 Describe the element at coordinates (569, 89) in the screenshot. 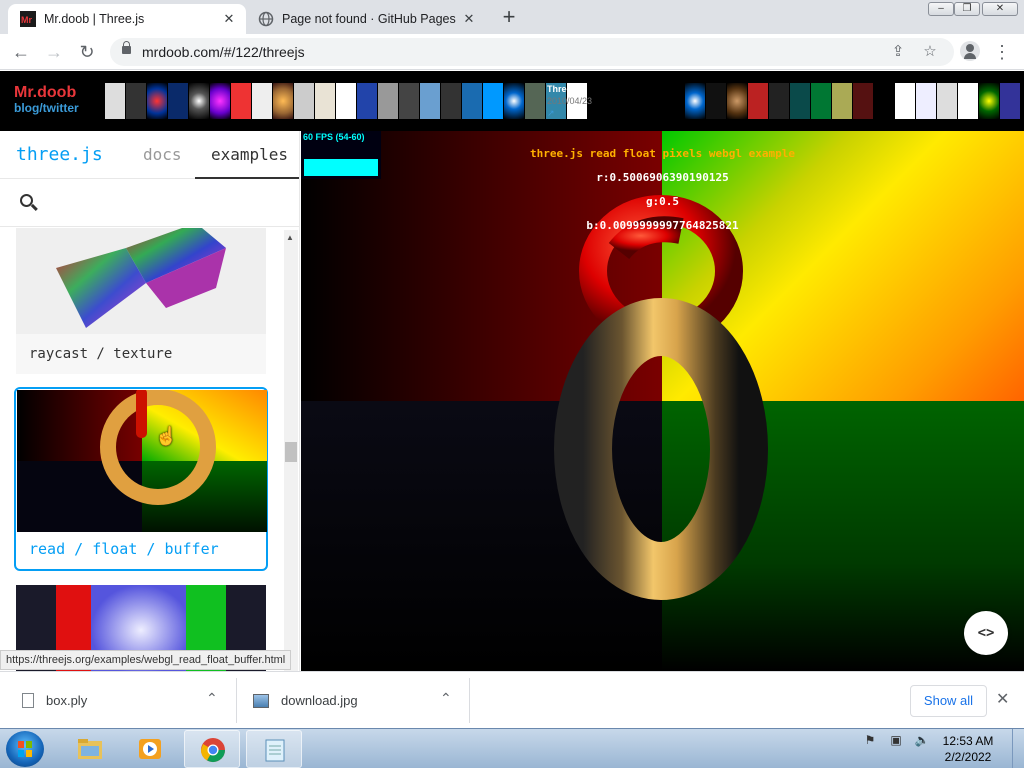

I see `project-name: Three.js` at that location.